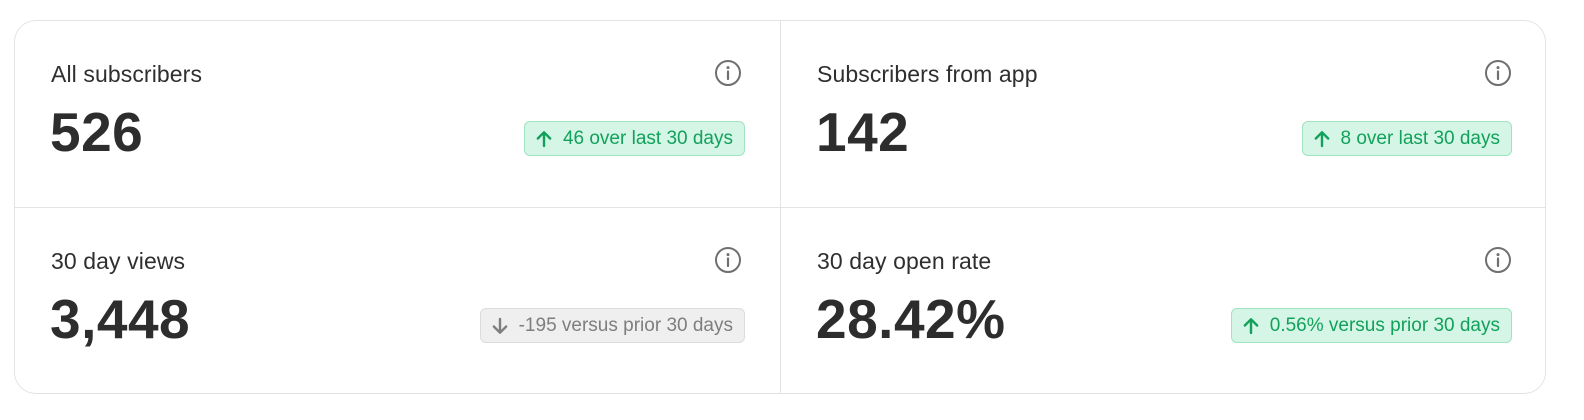 This screenshot has height=420, width=1584. What do you see at coordinates (500, 326) in the screenshot?
I see `arrow-down-icon` at bounding box center [500, 326].